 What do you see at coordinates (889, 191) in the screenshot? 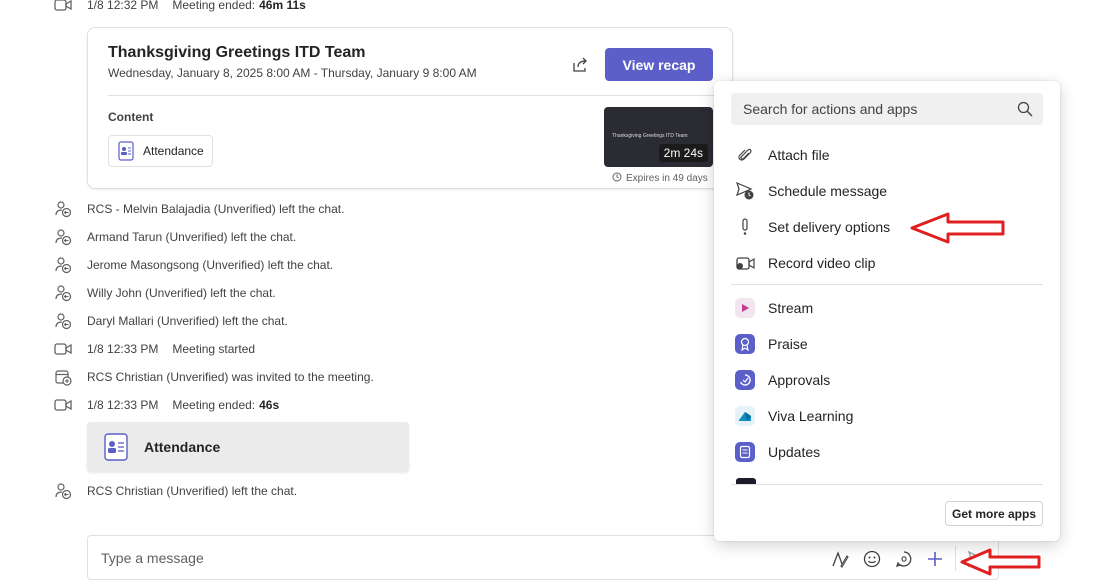
I see `action-schedule-message: Schedule message` at bounding box center [889, 191].